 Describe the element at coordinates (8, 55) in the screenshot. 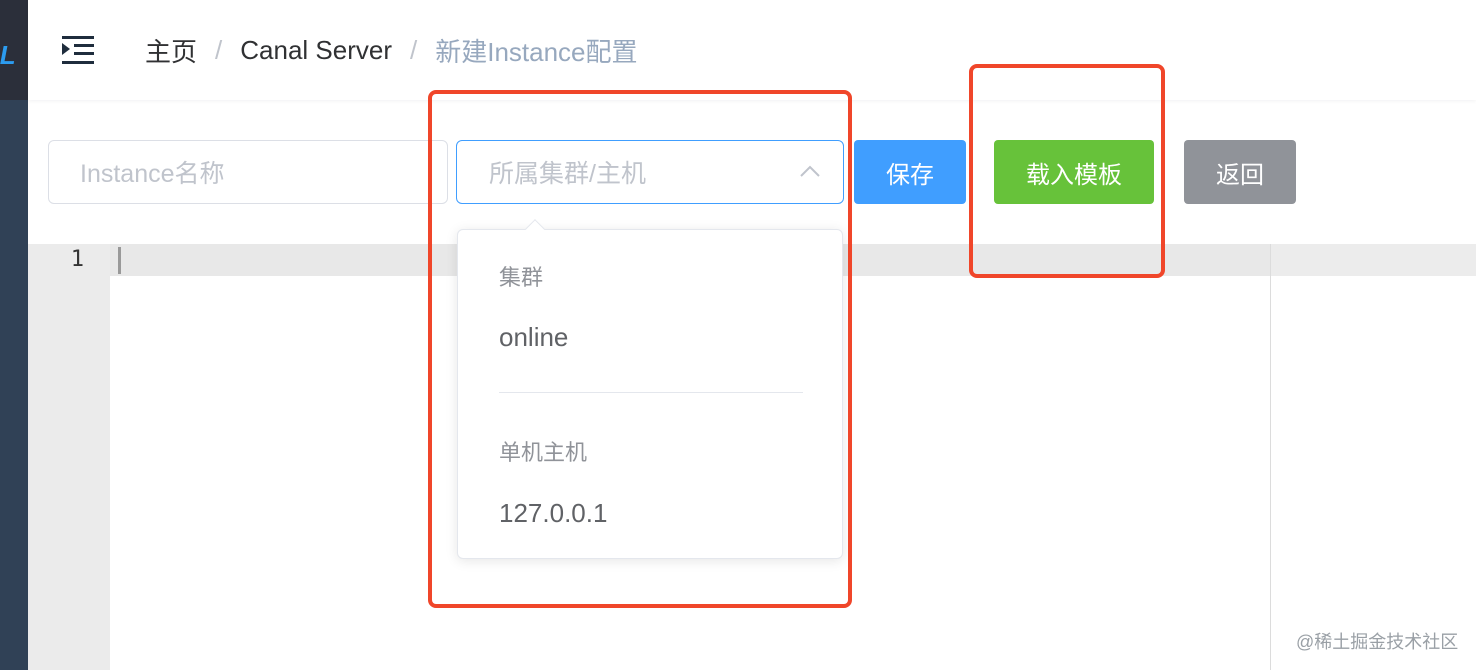

I see `logo-text: AL` at that location.